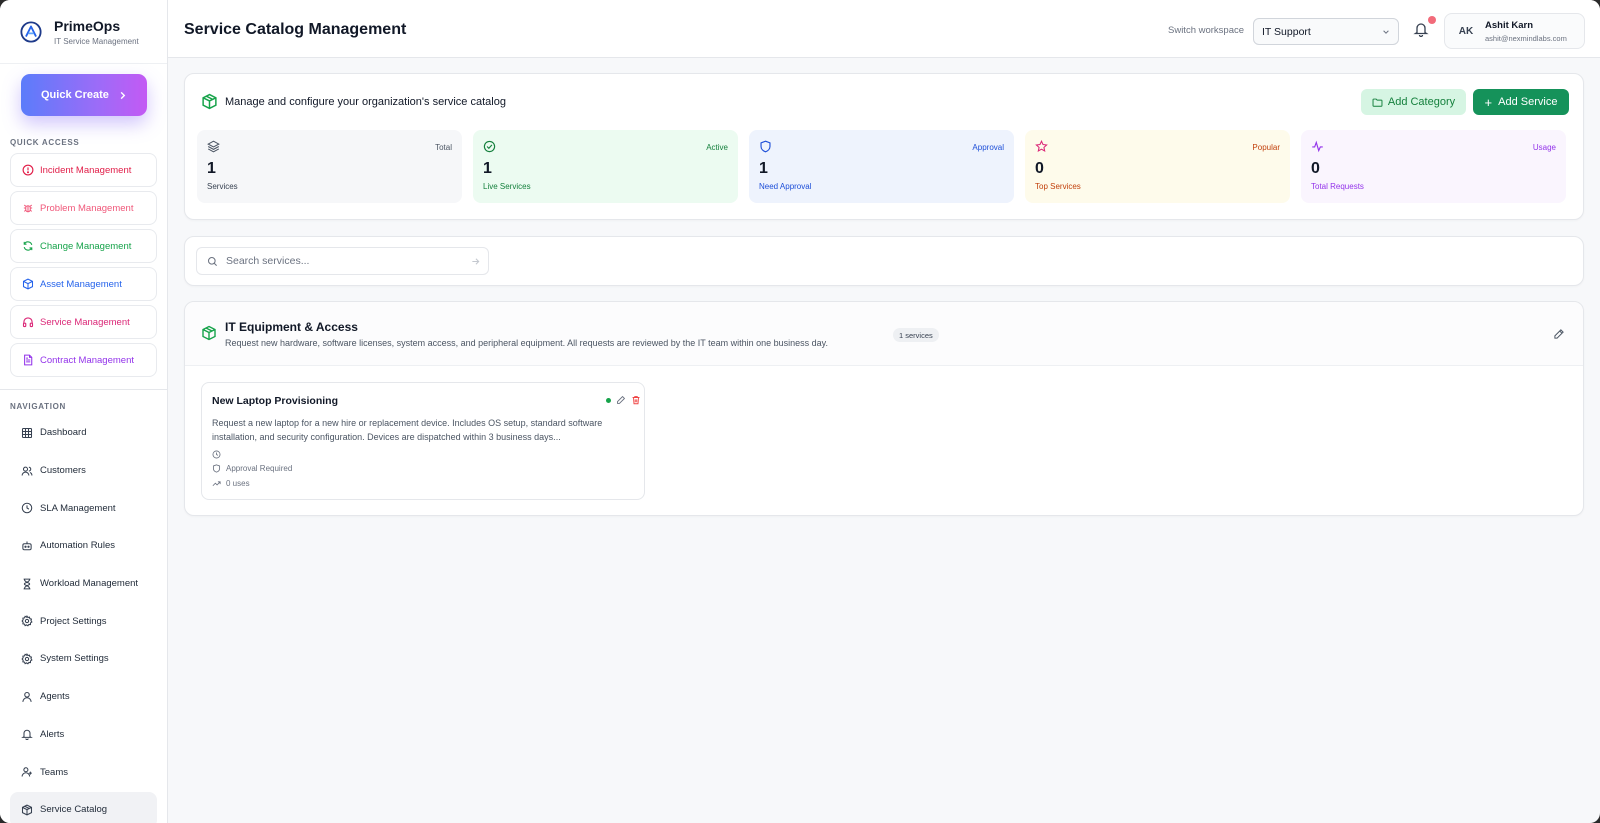  I want to click on quick-access-problem-management: Problem Management, so click(83, 208).